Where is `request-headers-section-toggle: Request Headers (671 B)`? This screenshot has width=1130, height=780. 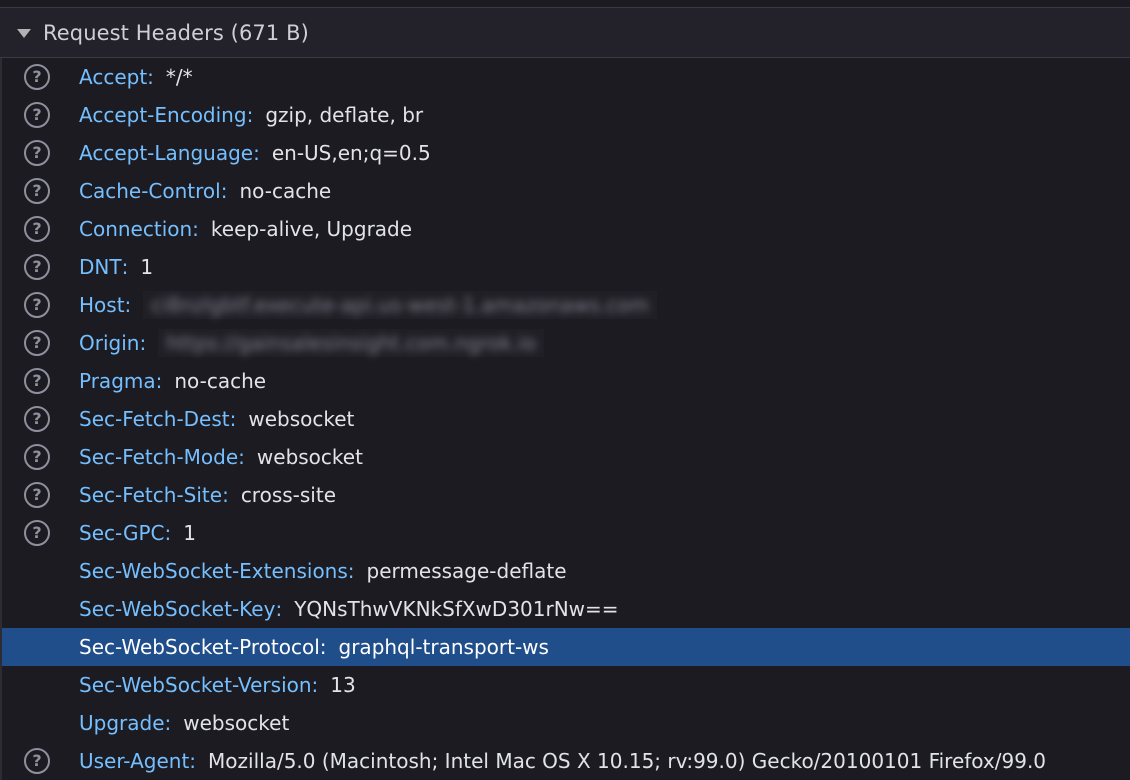 request-headers-section-toggle: Request Headers (671 B) is located at coordinates (565, 33).